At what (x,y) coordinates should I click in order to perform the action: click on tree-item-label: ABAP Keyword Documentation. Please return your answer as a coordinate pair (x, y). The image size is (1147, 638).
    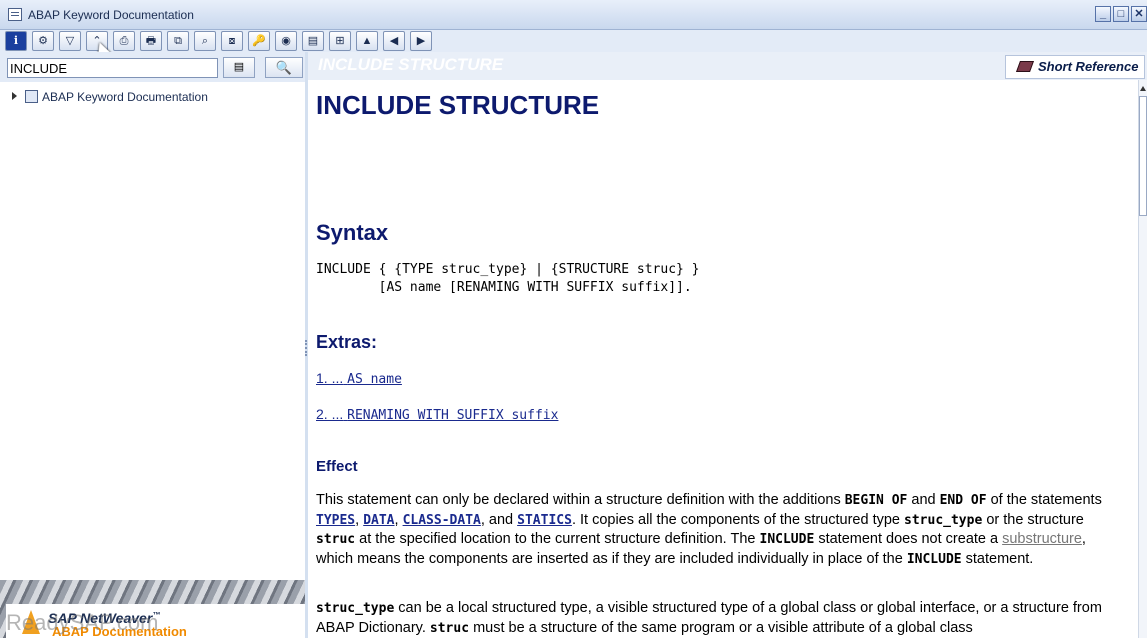
    Looking at the image, I should click on (125, 97).